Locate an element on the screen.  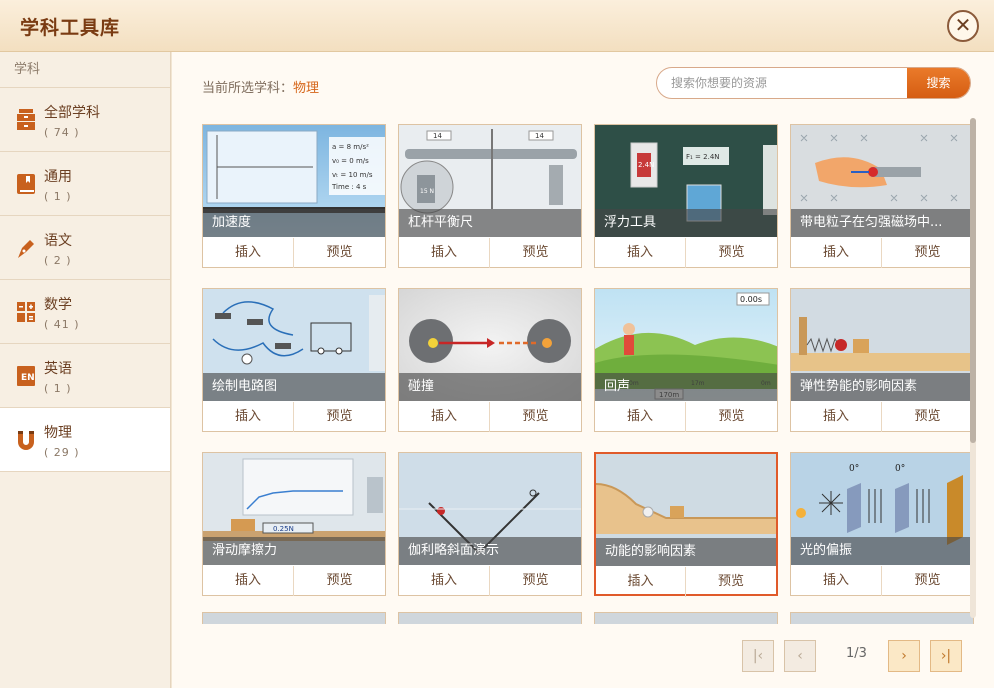
card-title: 滑动摩擦力 is located at coordinates (294, 551).